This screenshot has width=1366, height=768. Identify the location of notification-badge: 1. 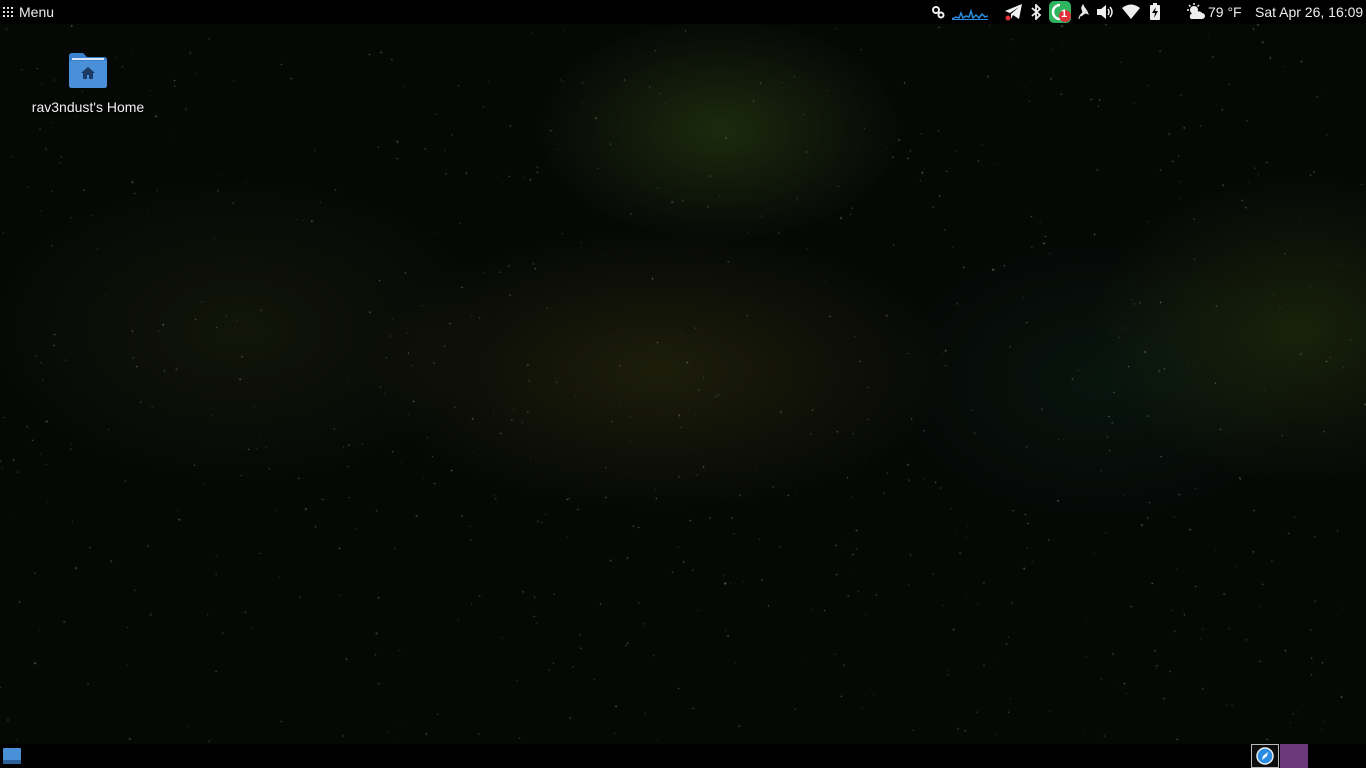
(1064, 14).